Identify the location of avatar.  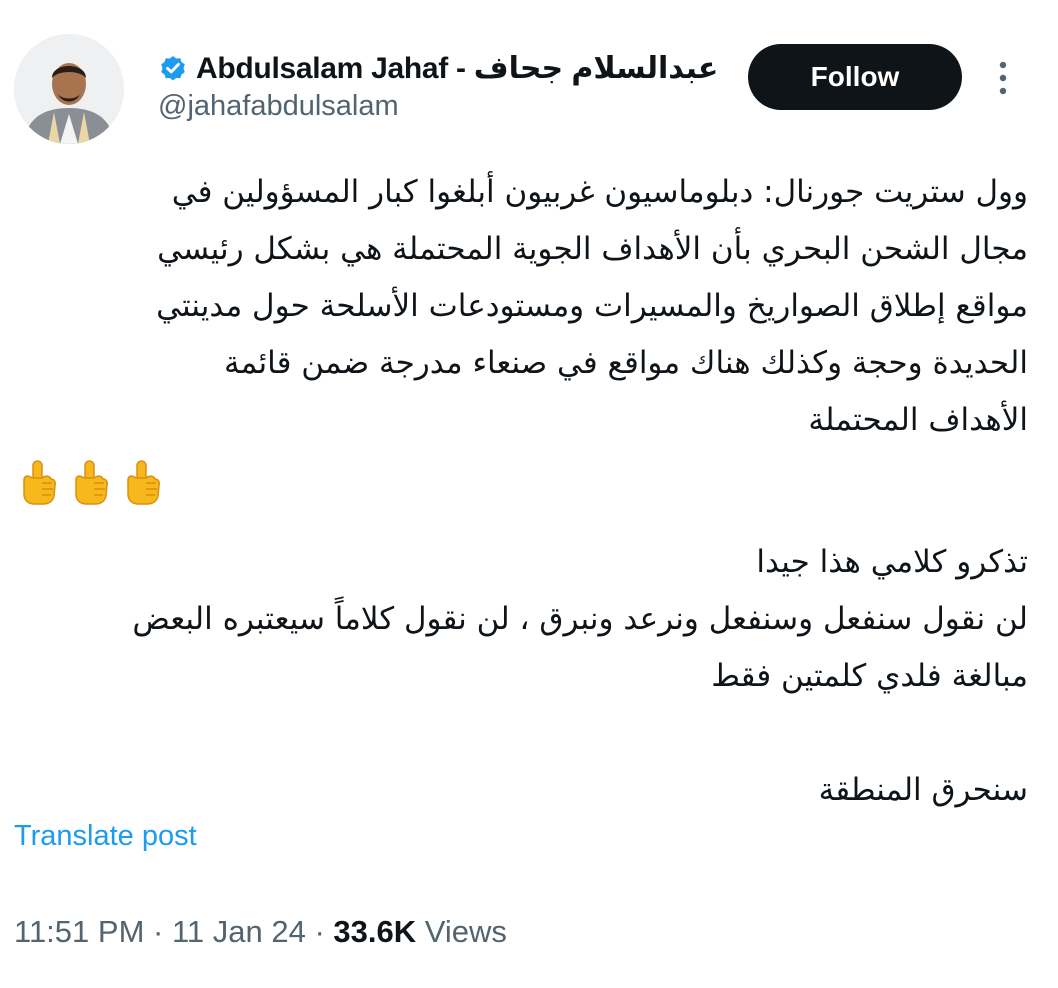
(69, 89).